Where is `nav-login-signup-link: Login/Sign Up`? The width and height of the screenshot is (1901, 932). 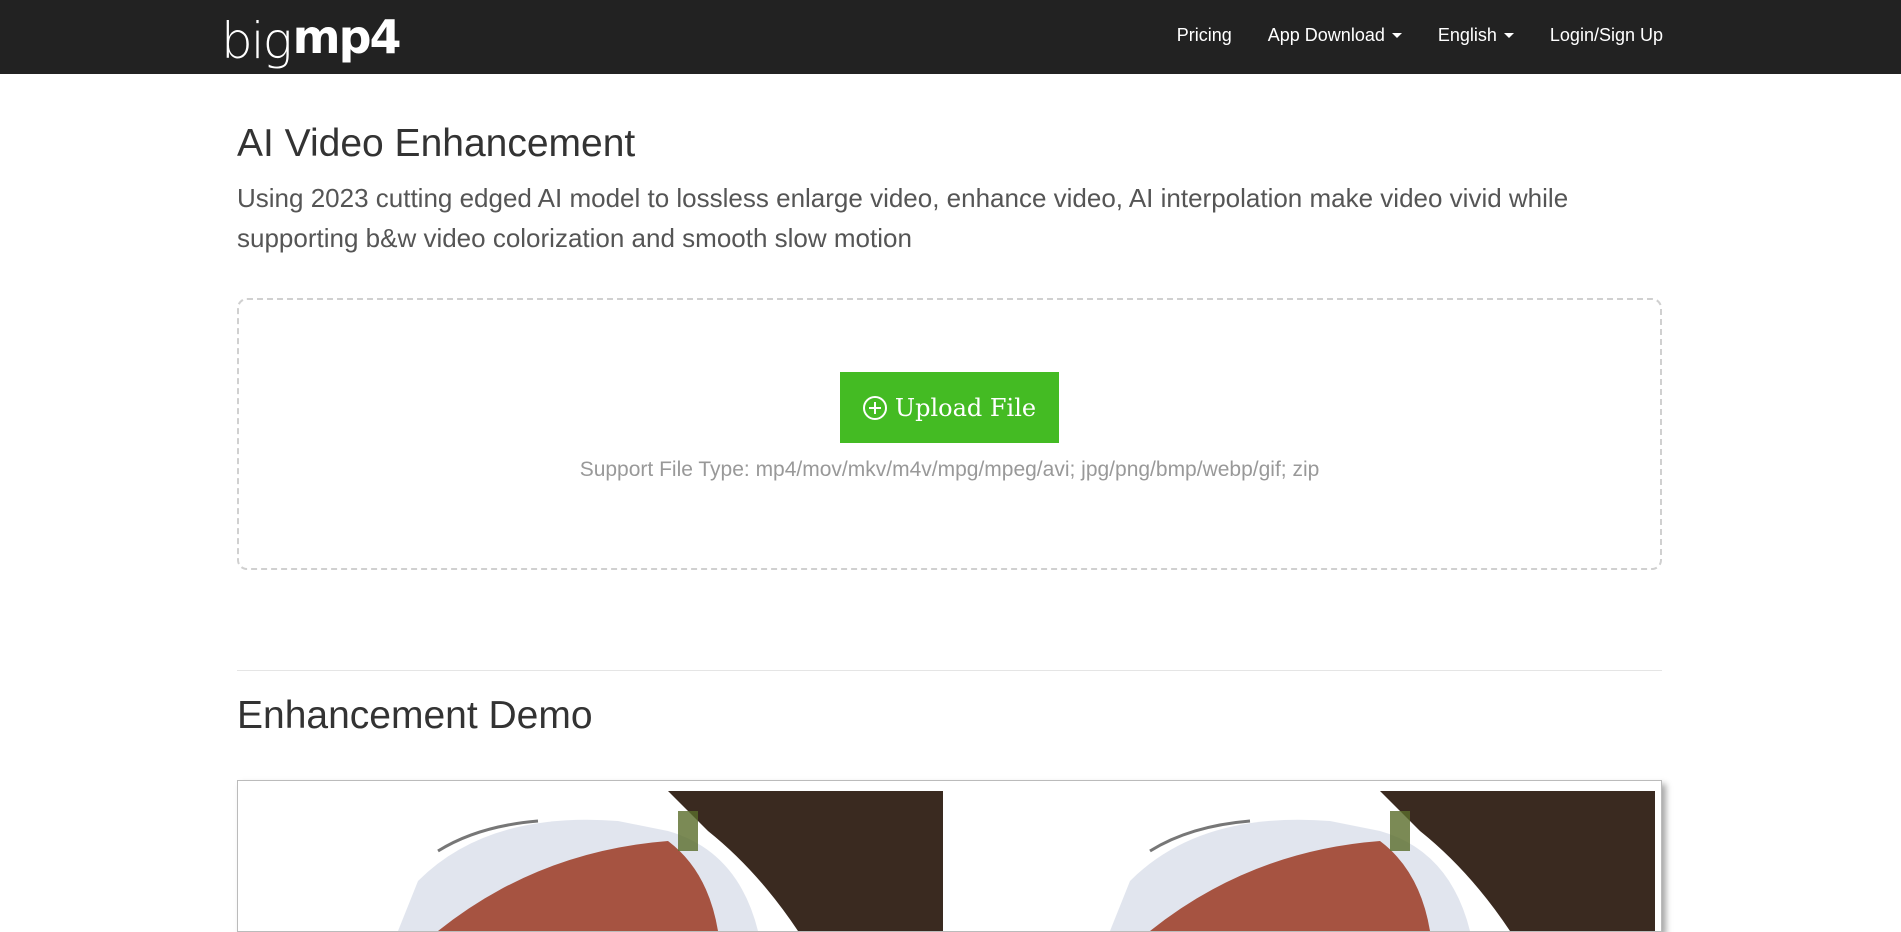 nav-login-signup-link: Login/Sign Up is located at coordinates (1597, 35).